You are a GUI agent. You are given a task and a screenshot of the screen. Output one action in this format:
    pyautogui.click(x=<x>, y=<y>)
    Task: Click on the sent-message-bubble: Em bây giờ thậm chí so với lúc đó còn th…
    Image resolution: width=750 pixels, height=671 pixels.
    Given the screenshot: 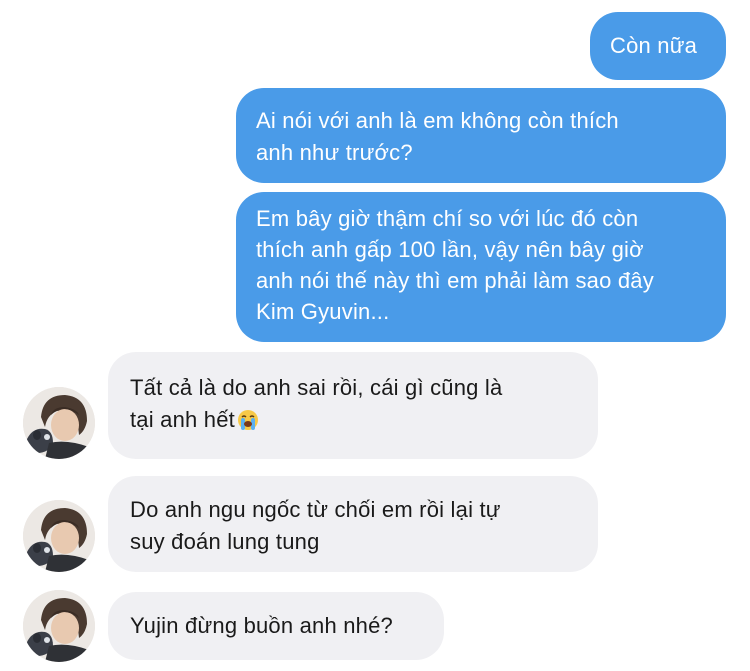 What is the action you would take?
    pyautogui.click(x=481, y=267)
    